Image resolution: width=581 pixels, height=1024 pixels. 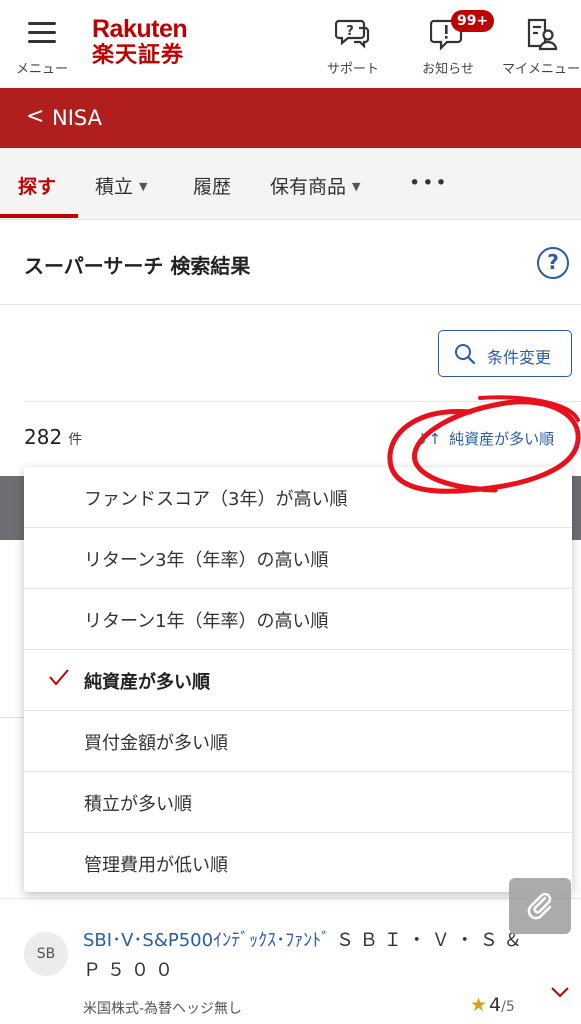 I want to click on tab-history: 履歴, so click(x=212, y=185).